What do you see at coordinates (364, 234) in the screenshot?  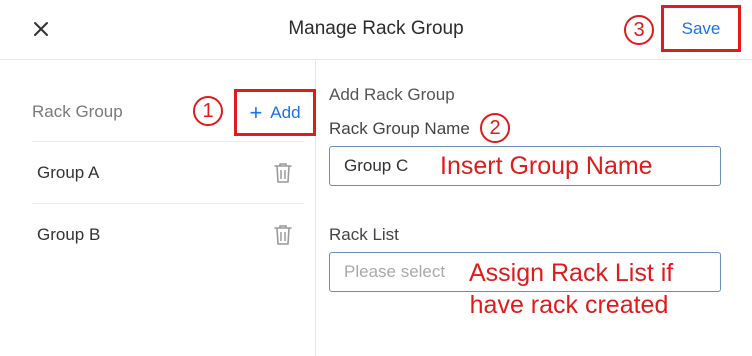 I see `rack-list-label: Rack List` at bounding box center [364, 234].